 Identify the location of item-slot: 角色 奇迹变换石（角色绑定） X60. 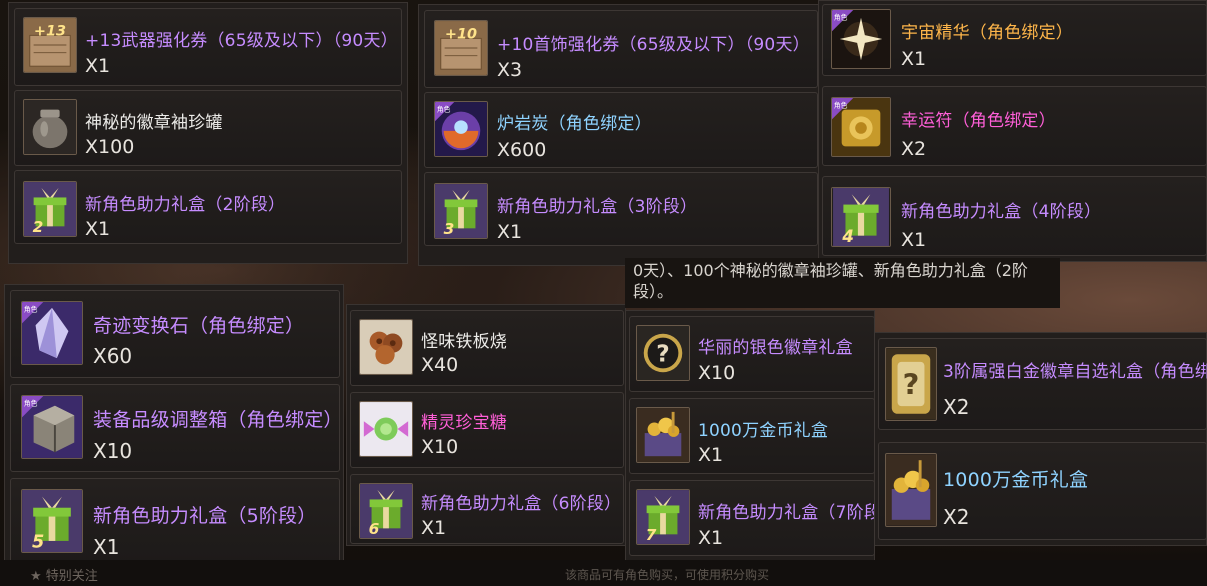
(175, 334).